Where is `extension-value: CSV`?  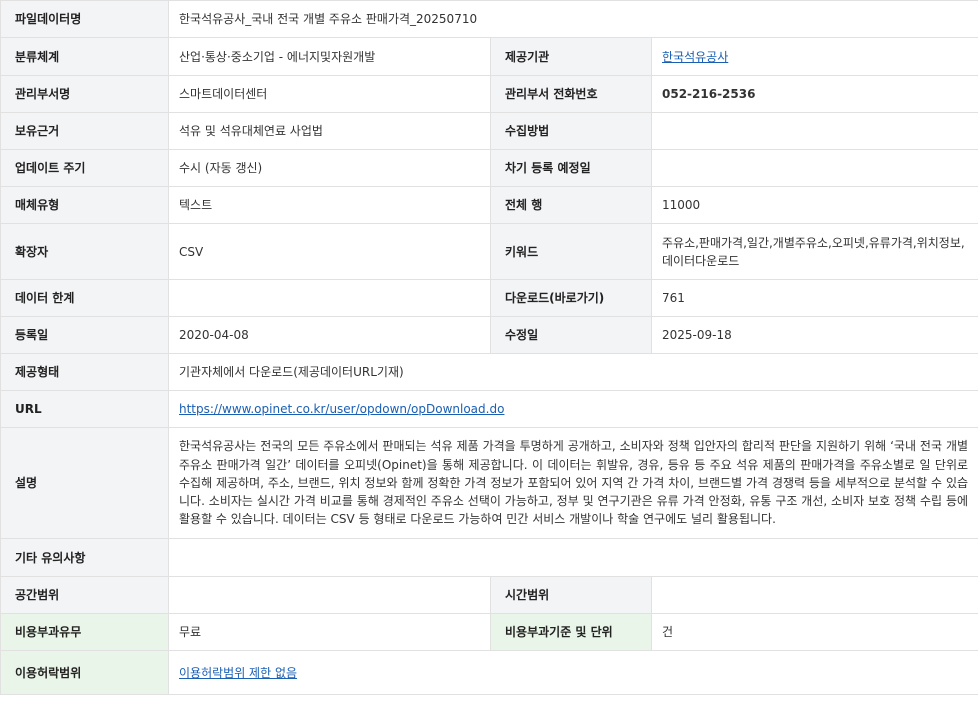
extension-value: CSV is located at coordinates (329, 251).